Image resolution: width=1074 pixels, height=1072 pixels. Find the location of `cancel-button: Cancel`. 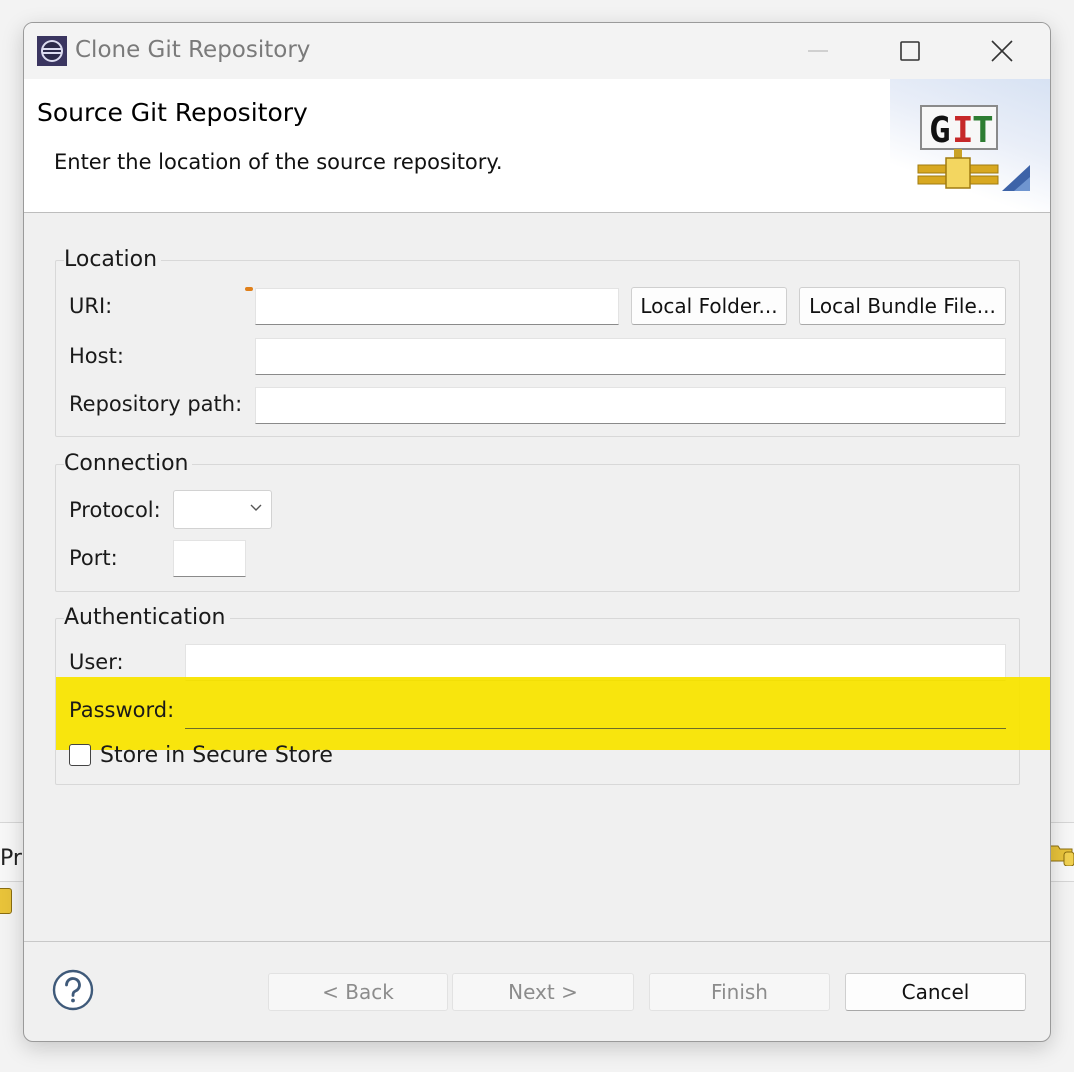

cancel-button: Cancel is located at coordinates (935, 992).